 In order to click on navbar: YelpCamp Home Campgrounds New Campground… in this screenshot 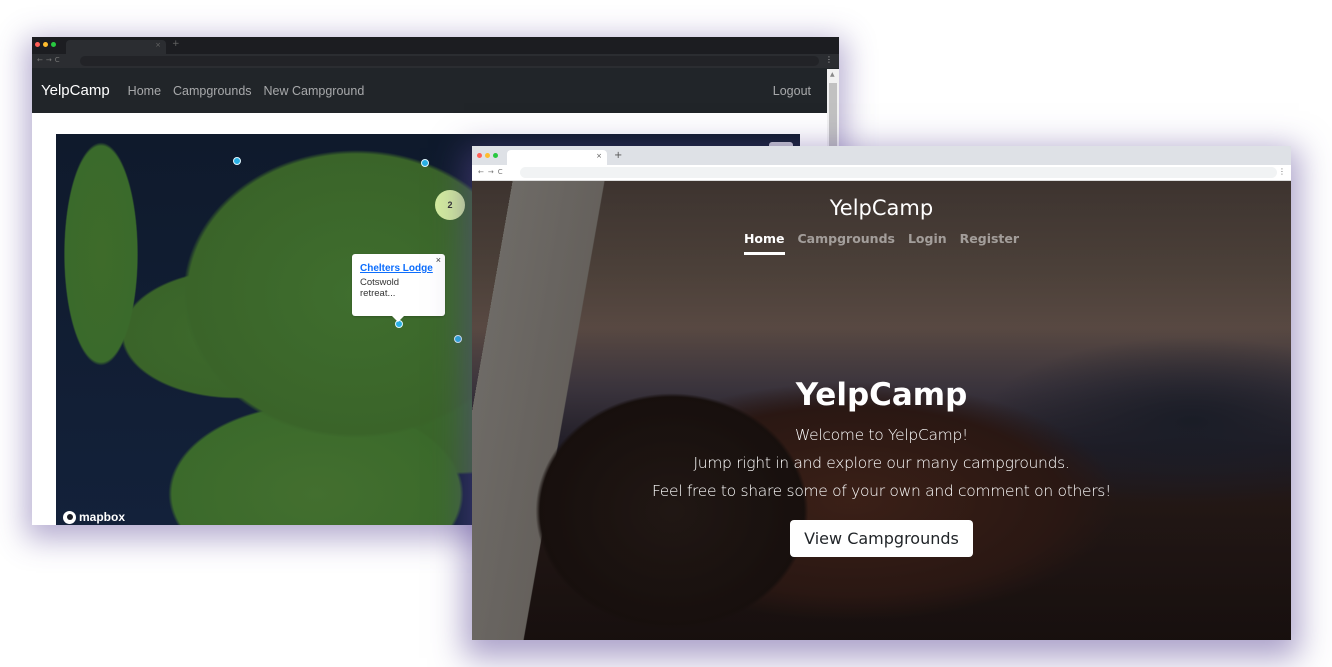, I will do `click(435, 90)`.